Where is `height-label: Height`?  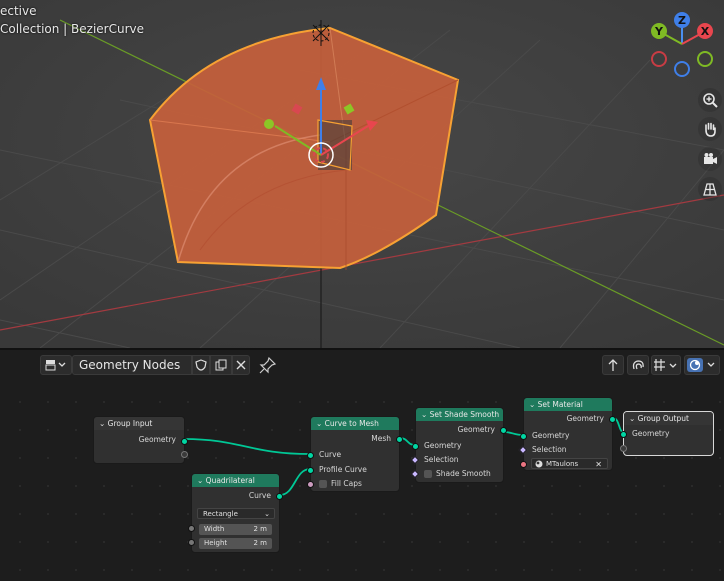
height-label: Height is located at coordinates (216, 543).